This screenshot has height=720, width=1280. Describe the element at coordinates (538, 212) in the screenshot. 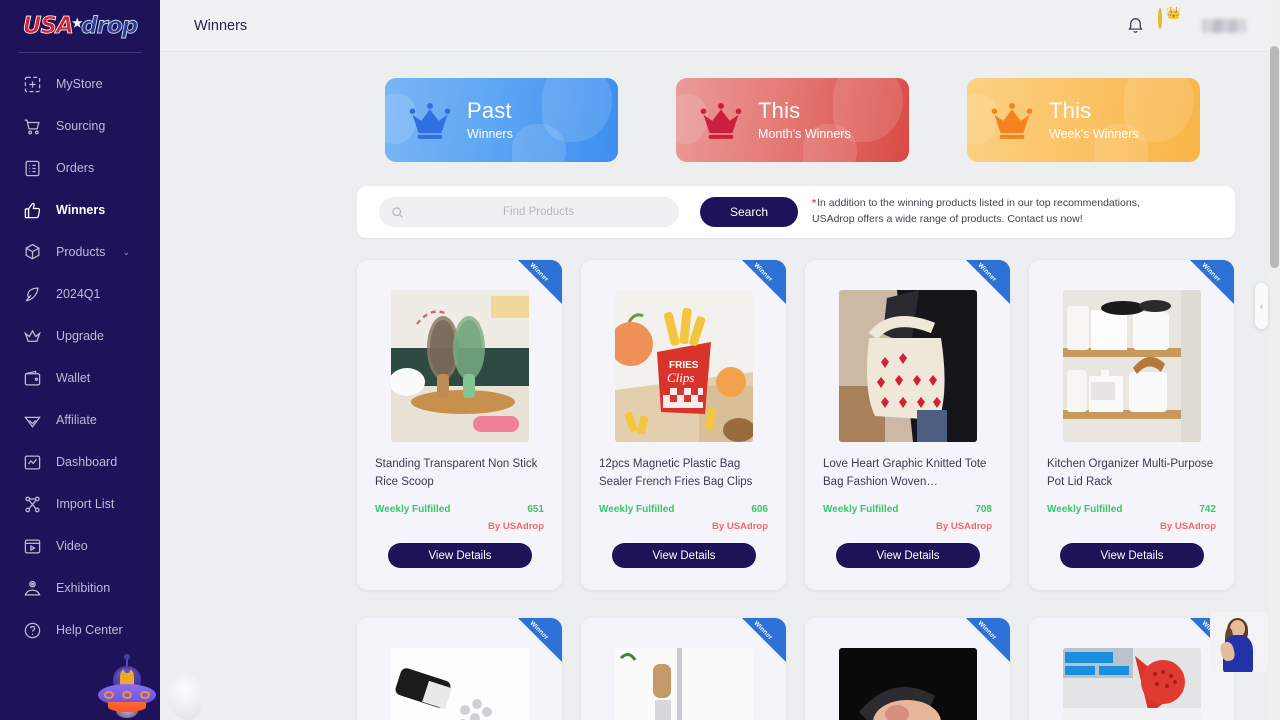

I see `search-input` at that location.